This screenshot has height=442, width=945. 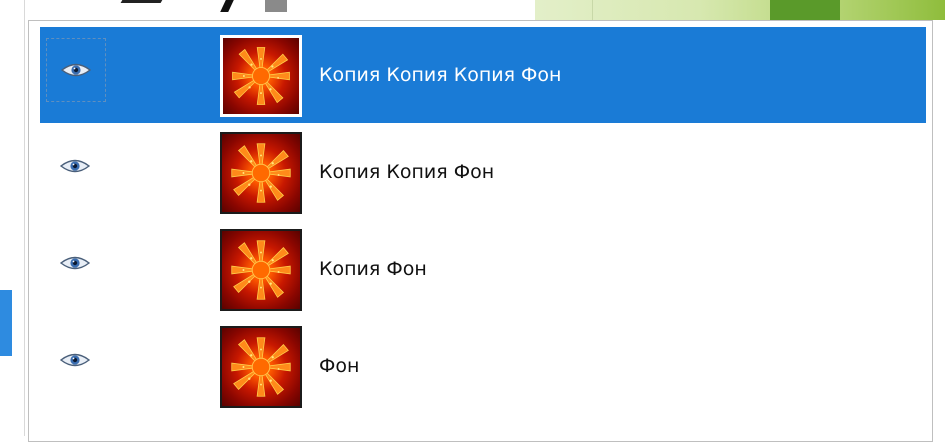 I want to click on layer-name: Копия Копия Фон, so click(x=407, y=172).